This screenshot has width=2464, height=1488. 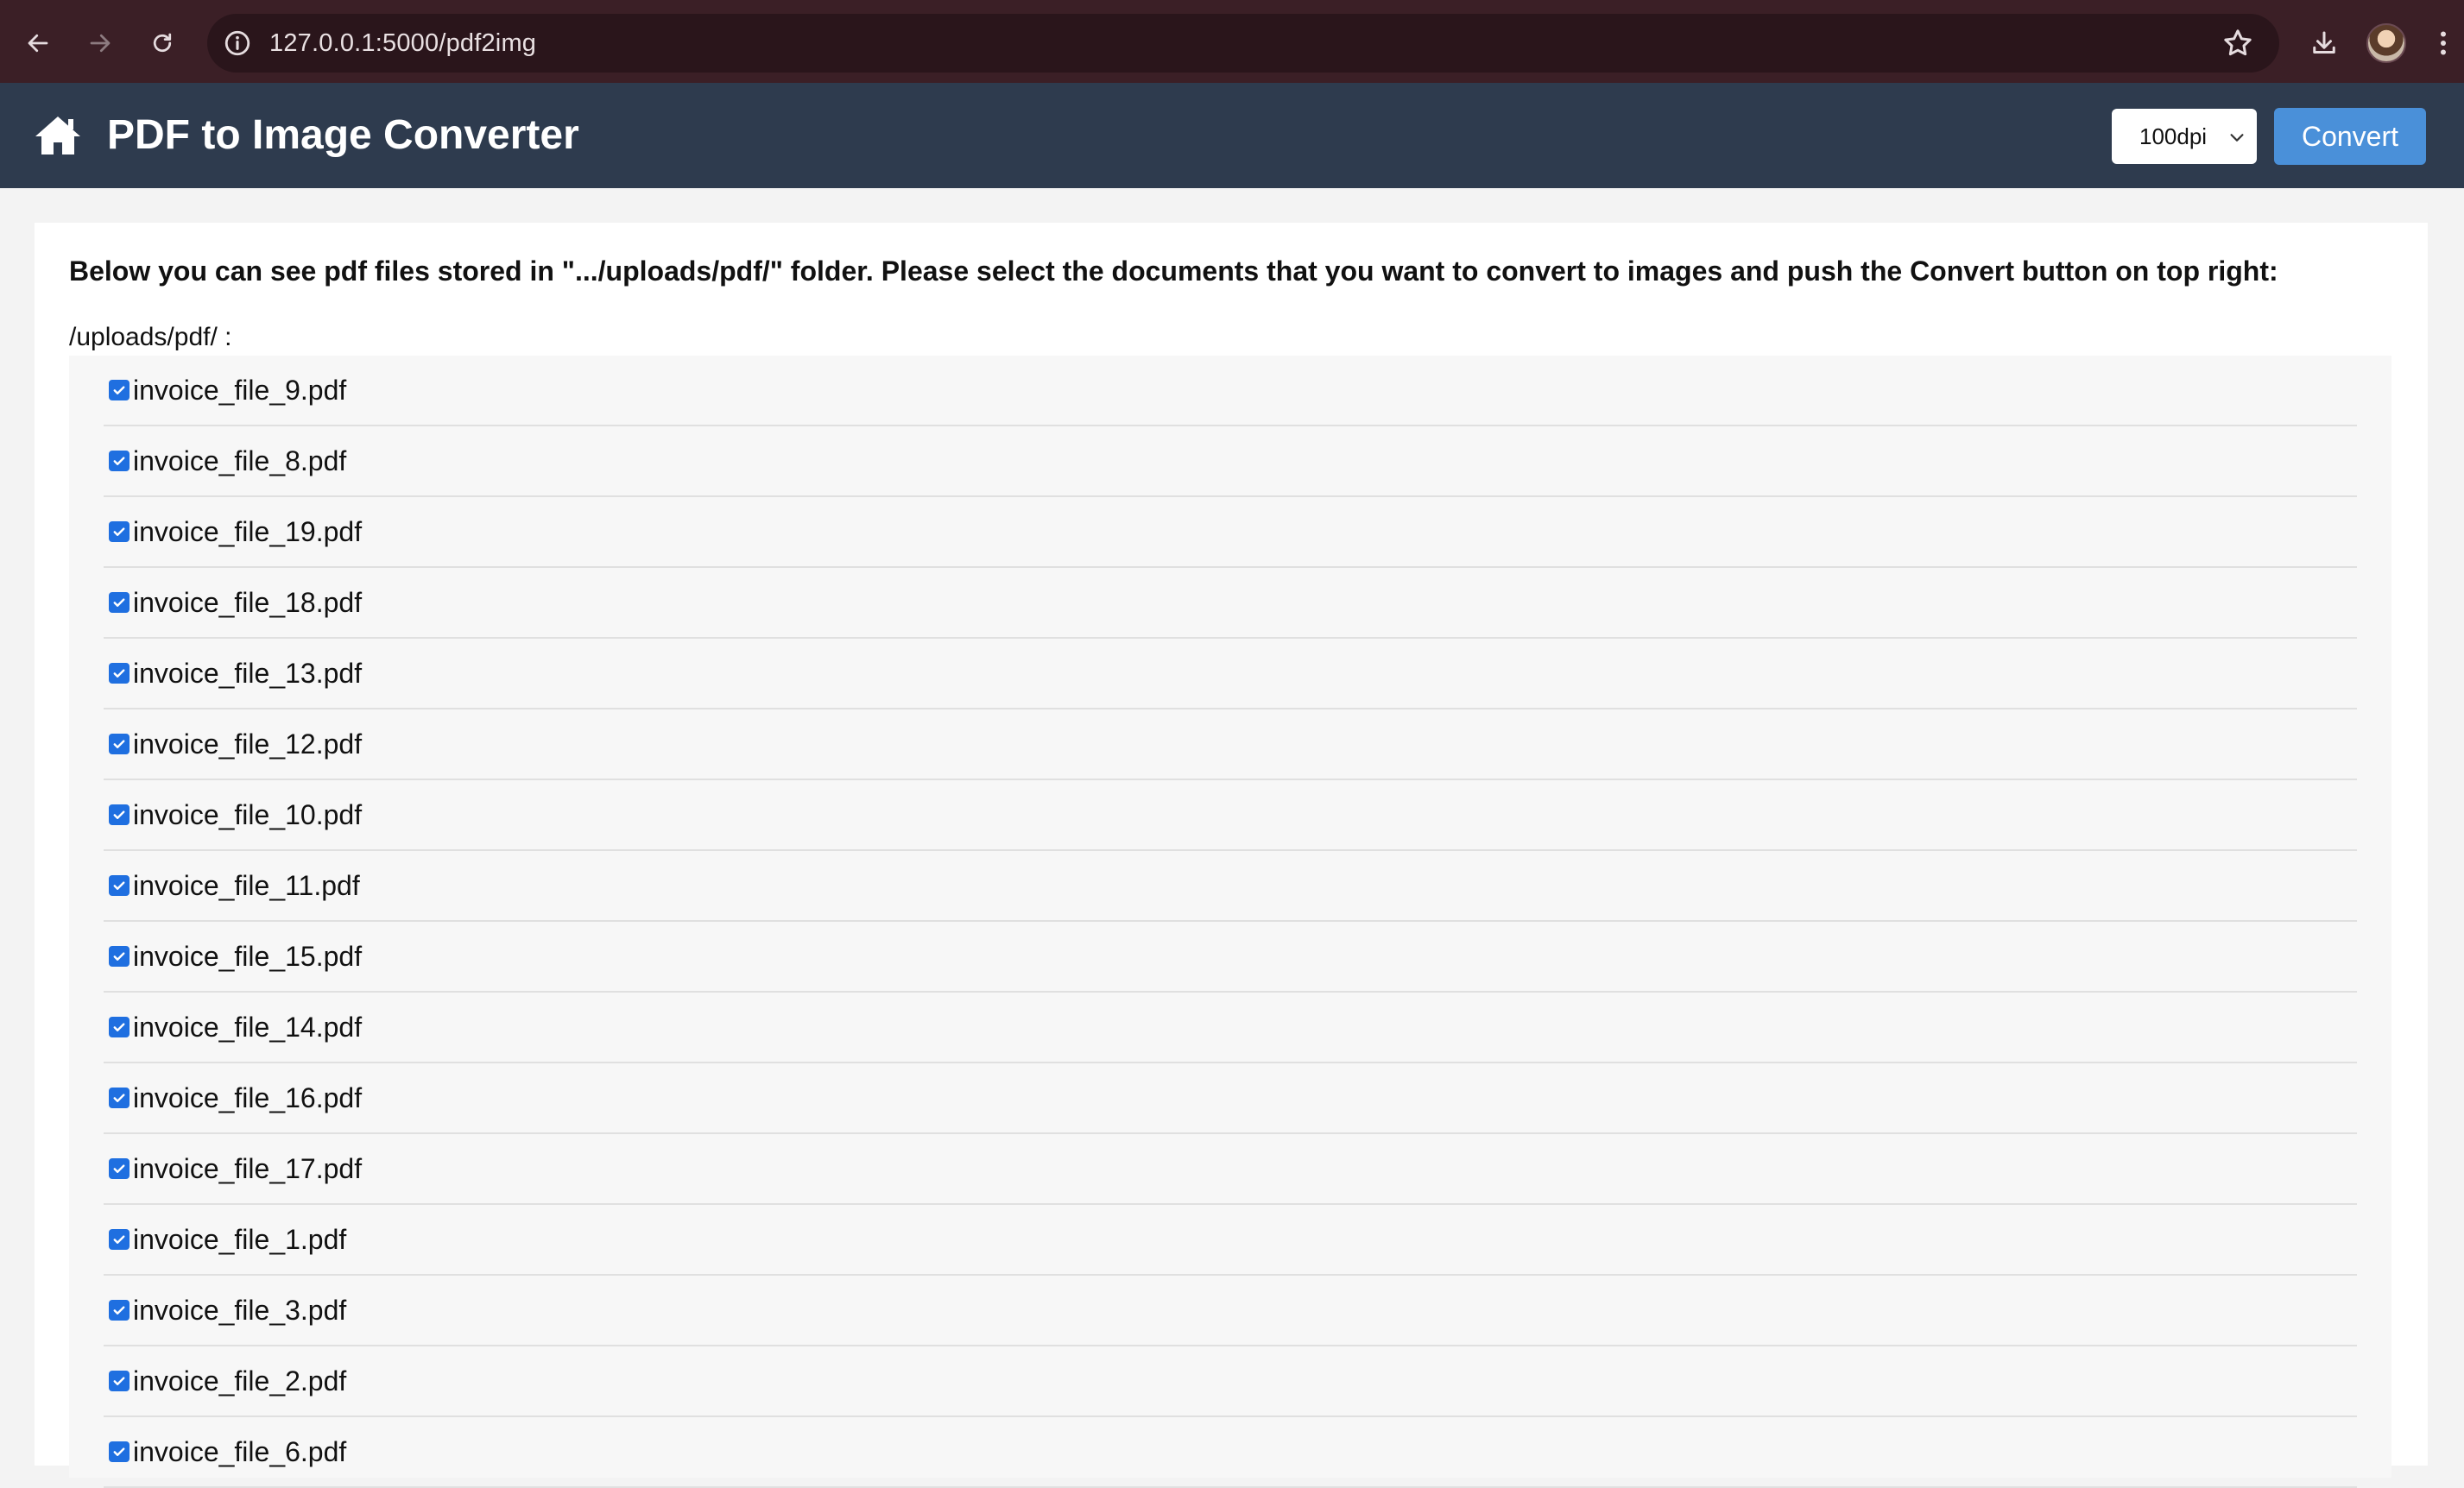 What do you see at coordinates (2350, 136) in the screenshot?
I see `convert-button: Convert` at bounding box center [2350, 136].